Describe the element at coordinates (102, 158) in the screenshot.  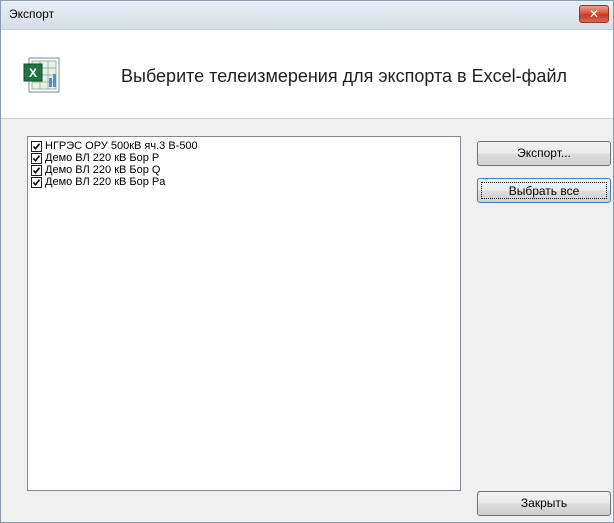
I see `list-item-label: Демо ВЛ 220 кВ Бор P` at that location.